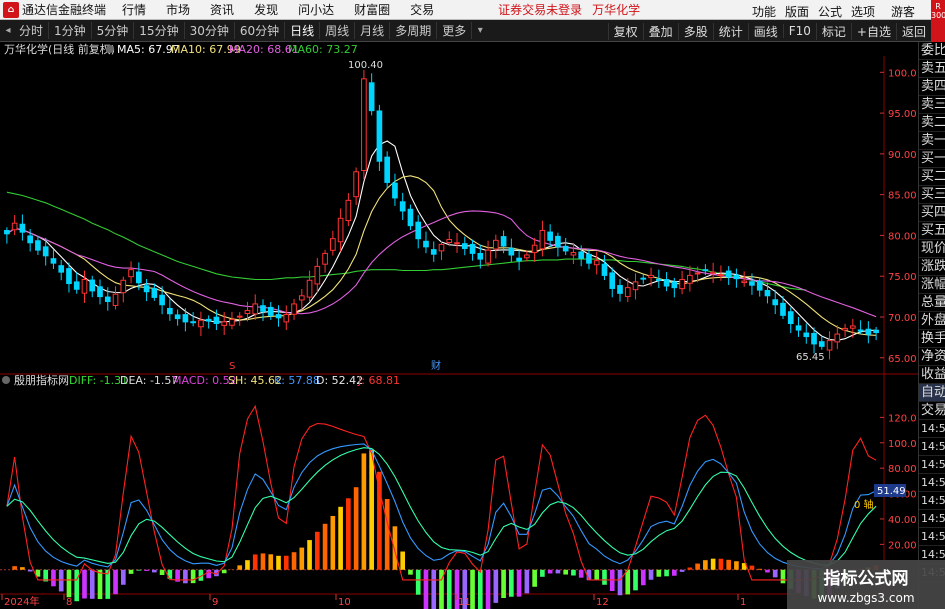  I want to click on indicator-settings-icon, so click(6, 380).